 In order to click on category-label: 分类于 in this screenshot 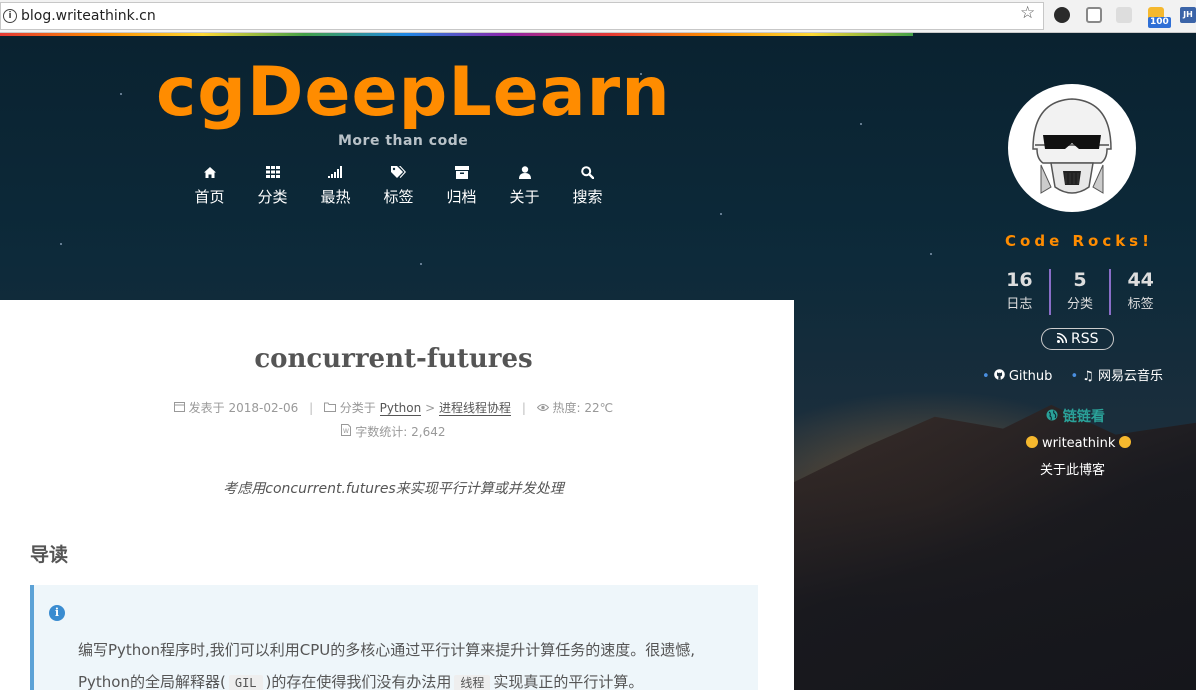, I will do `click(357, 408)`.